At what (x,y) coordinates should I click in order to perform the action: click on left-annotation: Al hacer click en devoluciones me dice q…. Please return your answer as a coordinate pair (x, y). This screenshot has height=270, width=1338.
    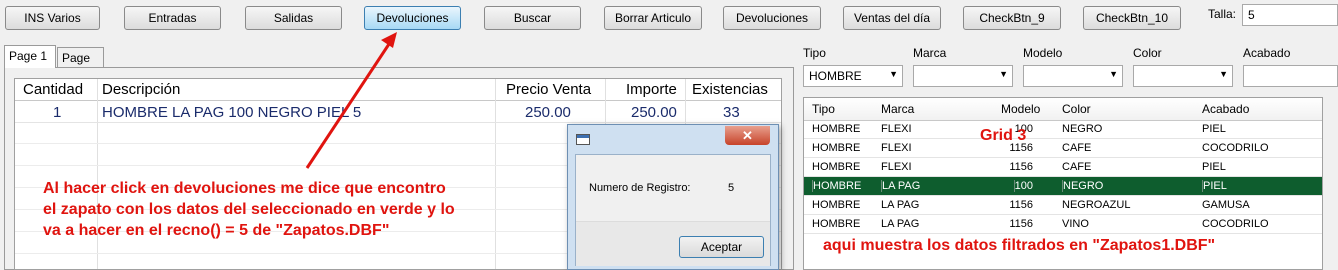
    Looking at the image, I should click on (249, 209).